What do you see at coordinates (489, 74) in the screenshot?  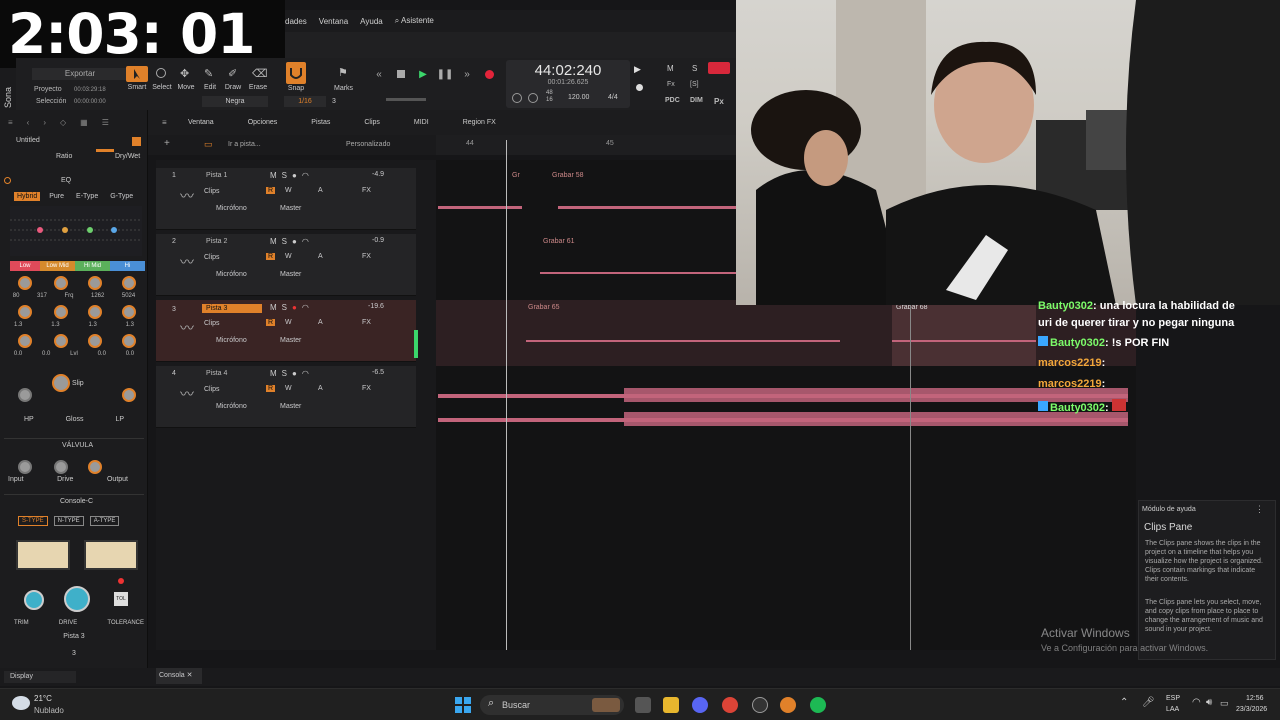 I see `record-button` at bounding box center [489, 74].